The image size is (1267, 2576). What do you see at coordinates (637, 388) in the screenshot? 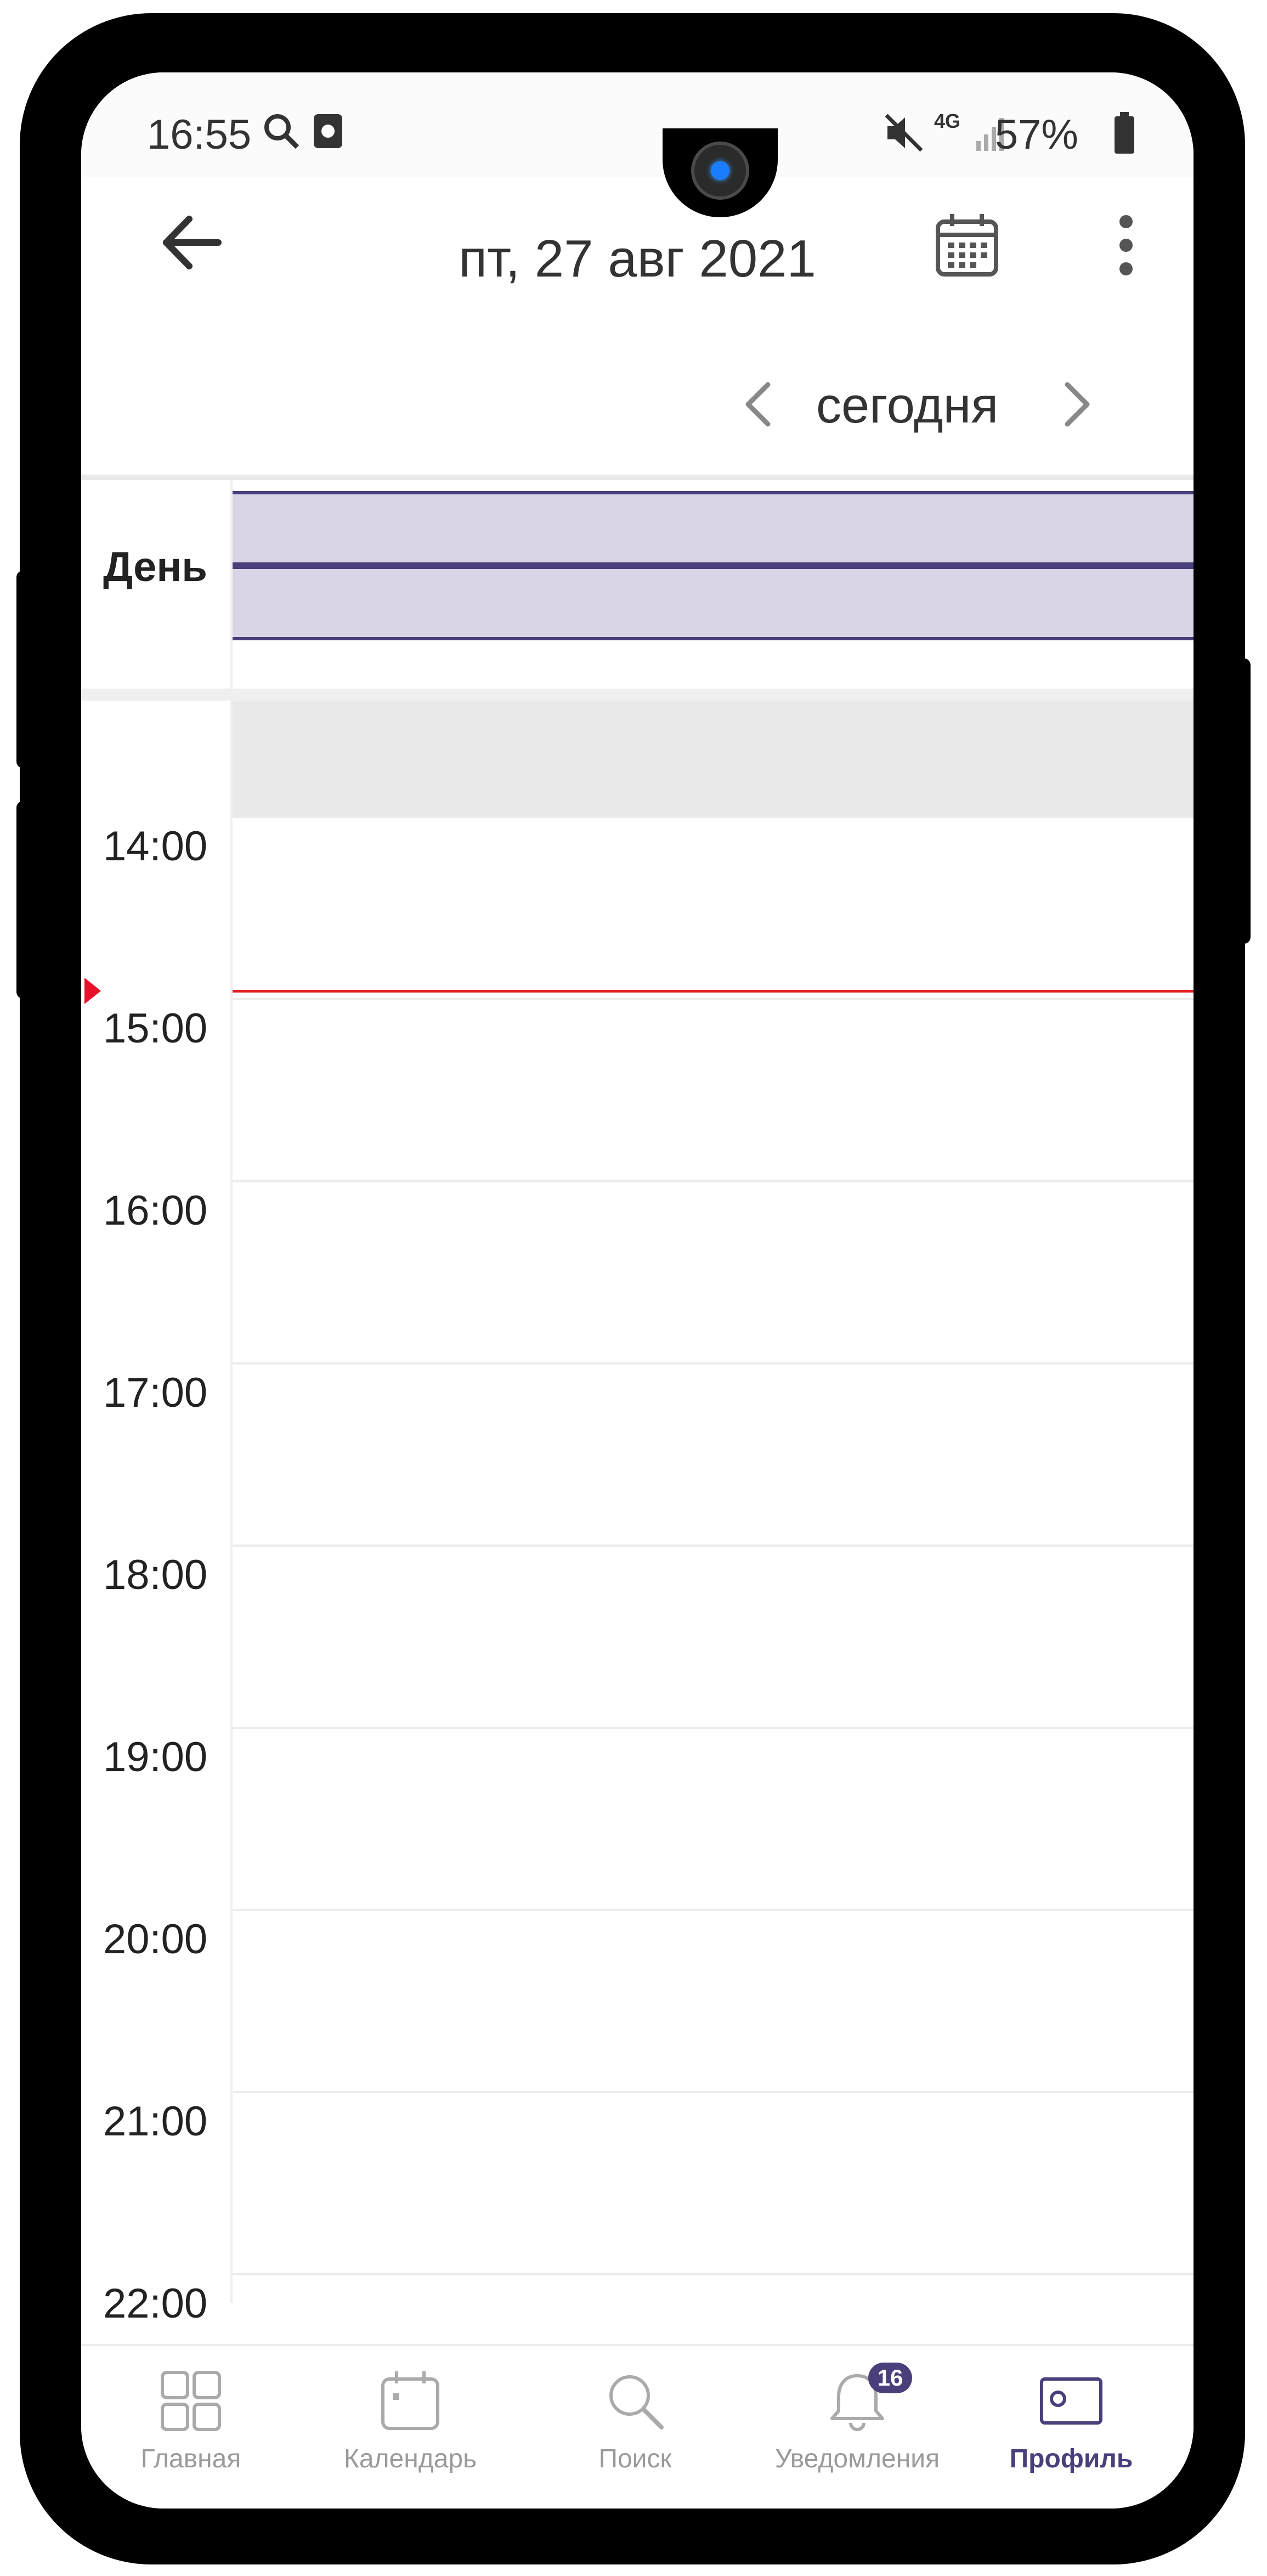
I see `day-navigation: сегодня` at bounding box center [637, 388].